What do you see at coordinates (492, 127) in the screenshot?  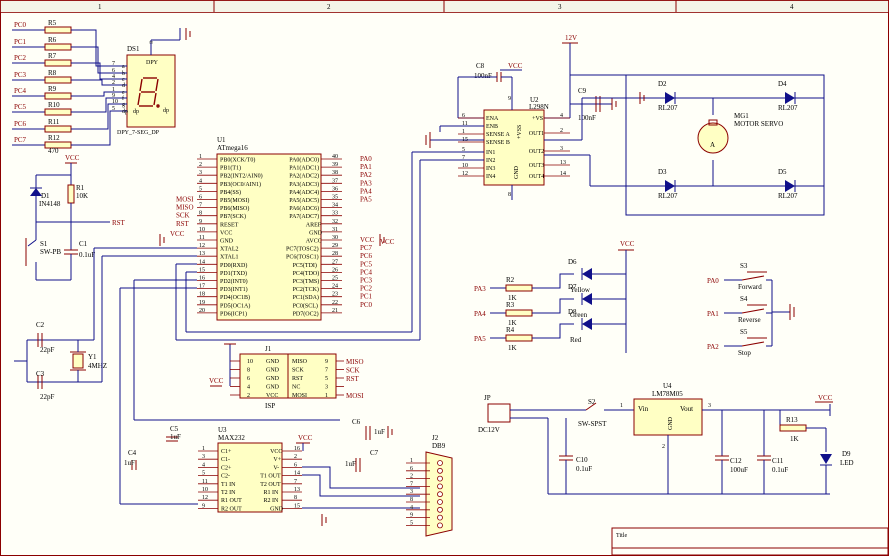 I see `u2-left-pin-name: ENB` at bounding box center [492, 127].